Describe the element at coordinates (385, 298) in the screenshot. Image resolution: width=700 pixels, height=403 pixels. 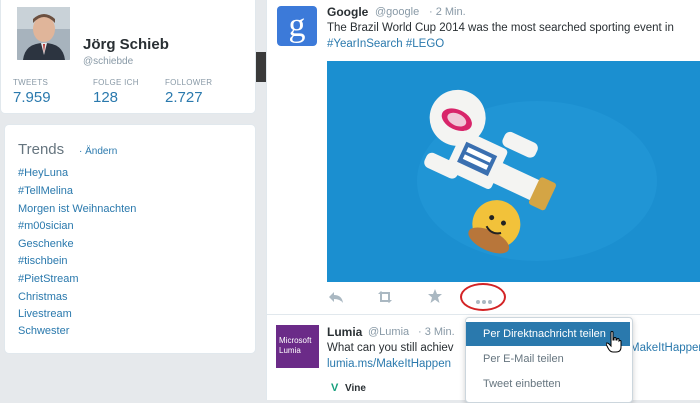
I see `retweet-icon` at that location.